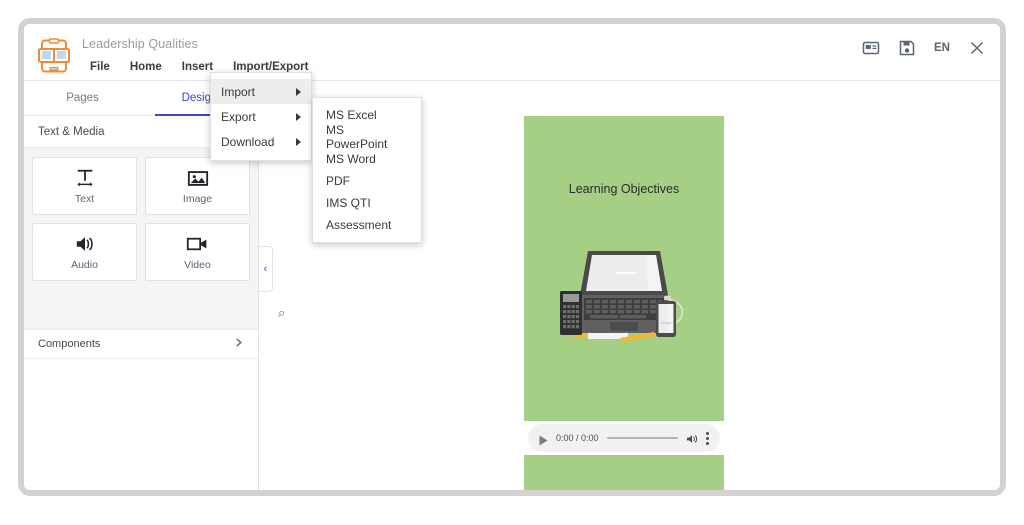 The height and width of the screenshot is (525, 1024). What do you see at coordinates (577, 438) in the screenshot?
I see `audio-time-display: 0:00 / 0:00` at bounding box center [577, 438].